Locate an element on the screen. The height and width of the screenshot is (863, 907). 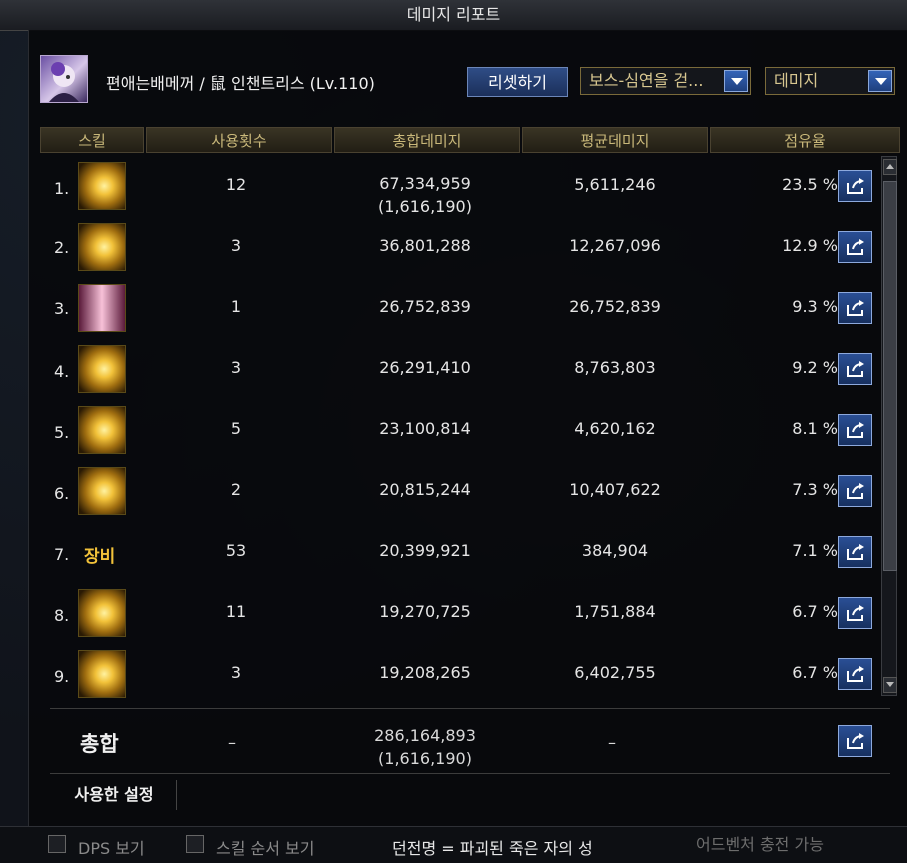
character-name: 편애는배메꺼 / 鼠 인챈트리스 (Lv.110) is located at coordinates (240, 83).